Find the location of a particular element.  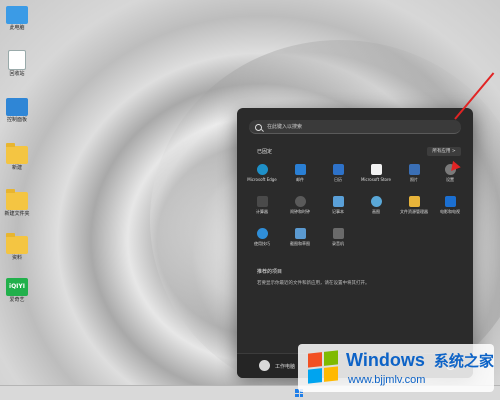

app-label: 闹钟和时钟 is located at coordinates (300, 211).